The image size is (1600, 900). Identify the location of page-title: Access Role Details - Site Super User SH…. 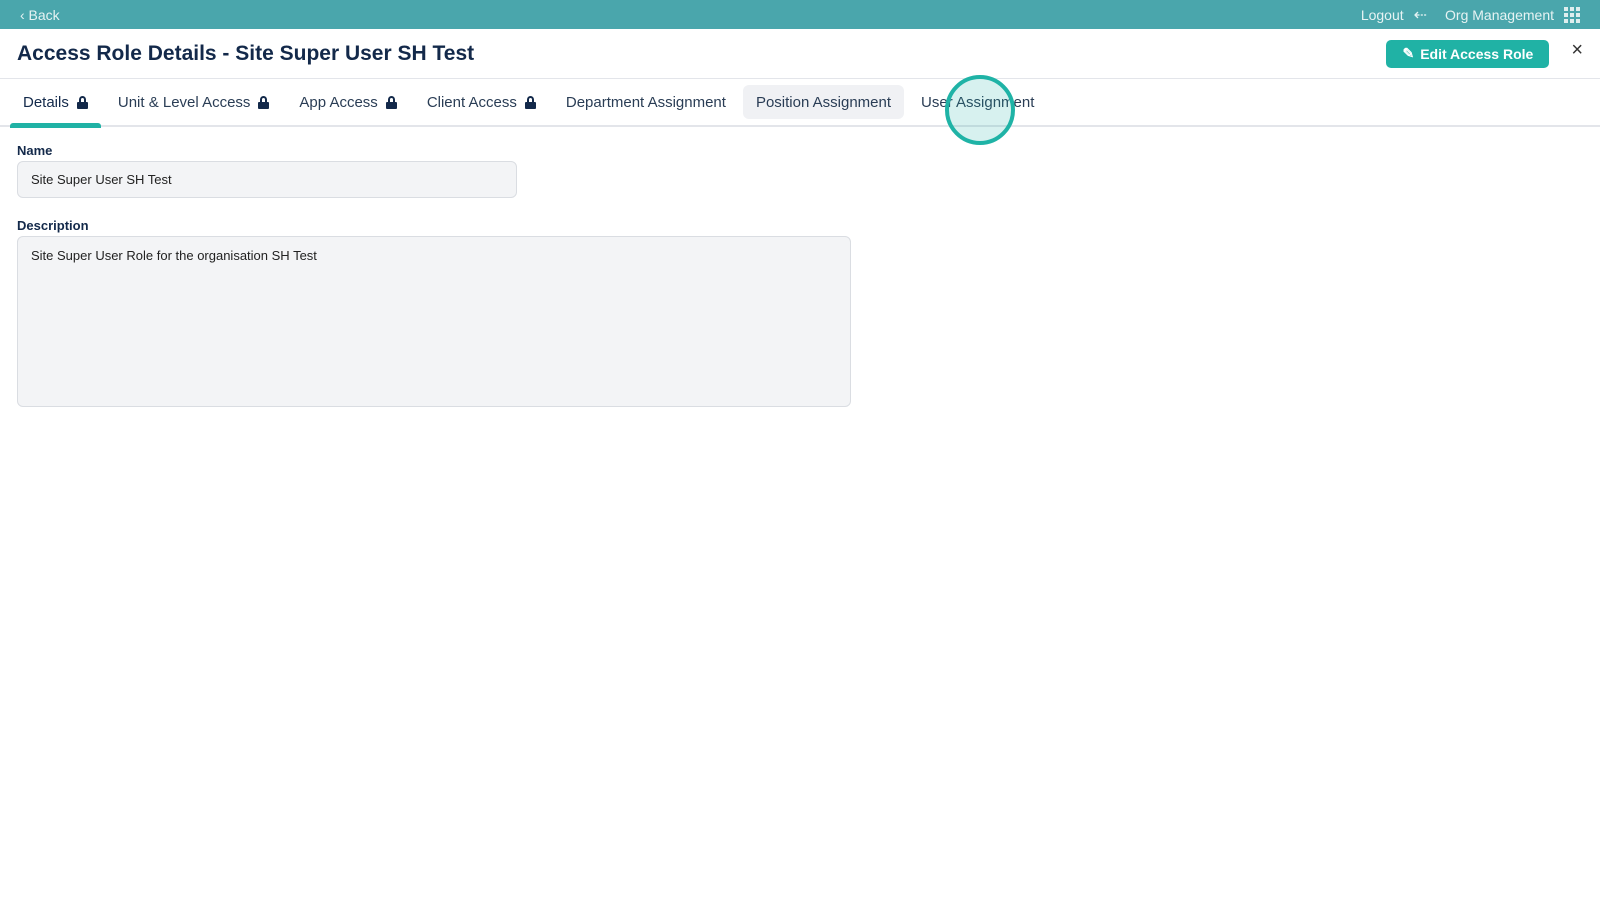
(246, 53).